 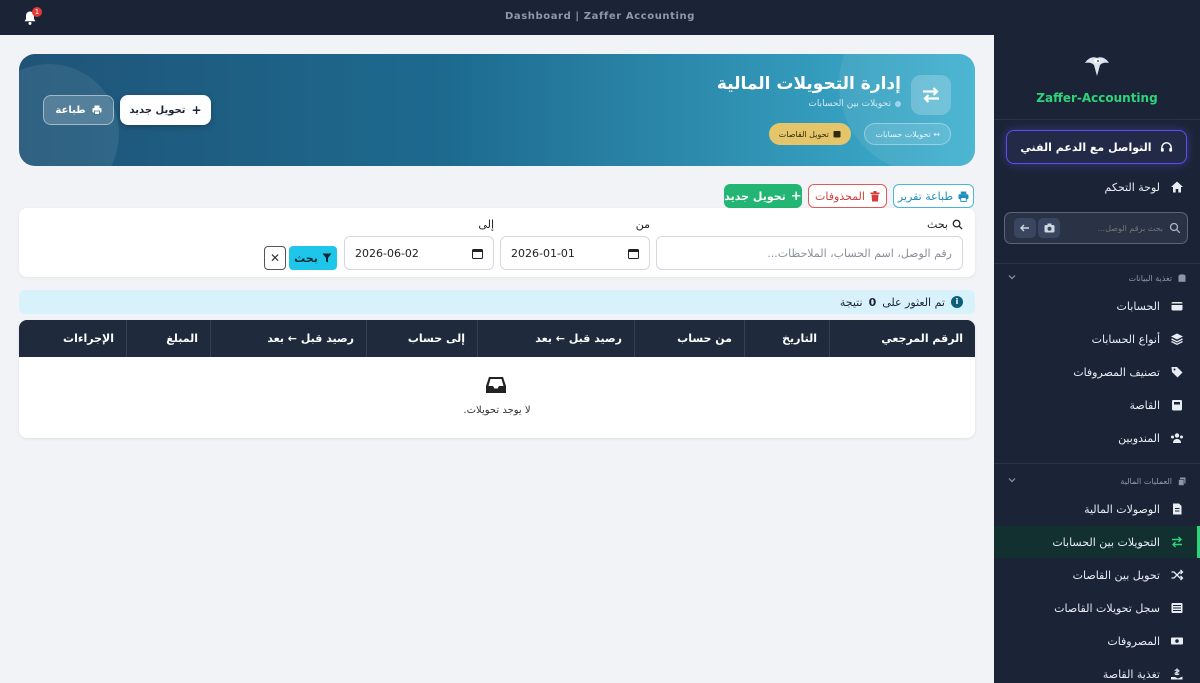 What do you see at coordinates (1097, 641) in the screenshot?
I see `sidebar-item-expenses: المصروفات` at bounding box center [1097, 641].